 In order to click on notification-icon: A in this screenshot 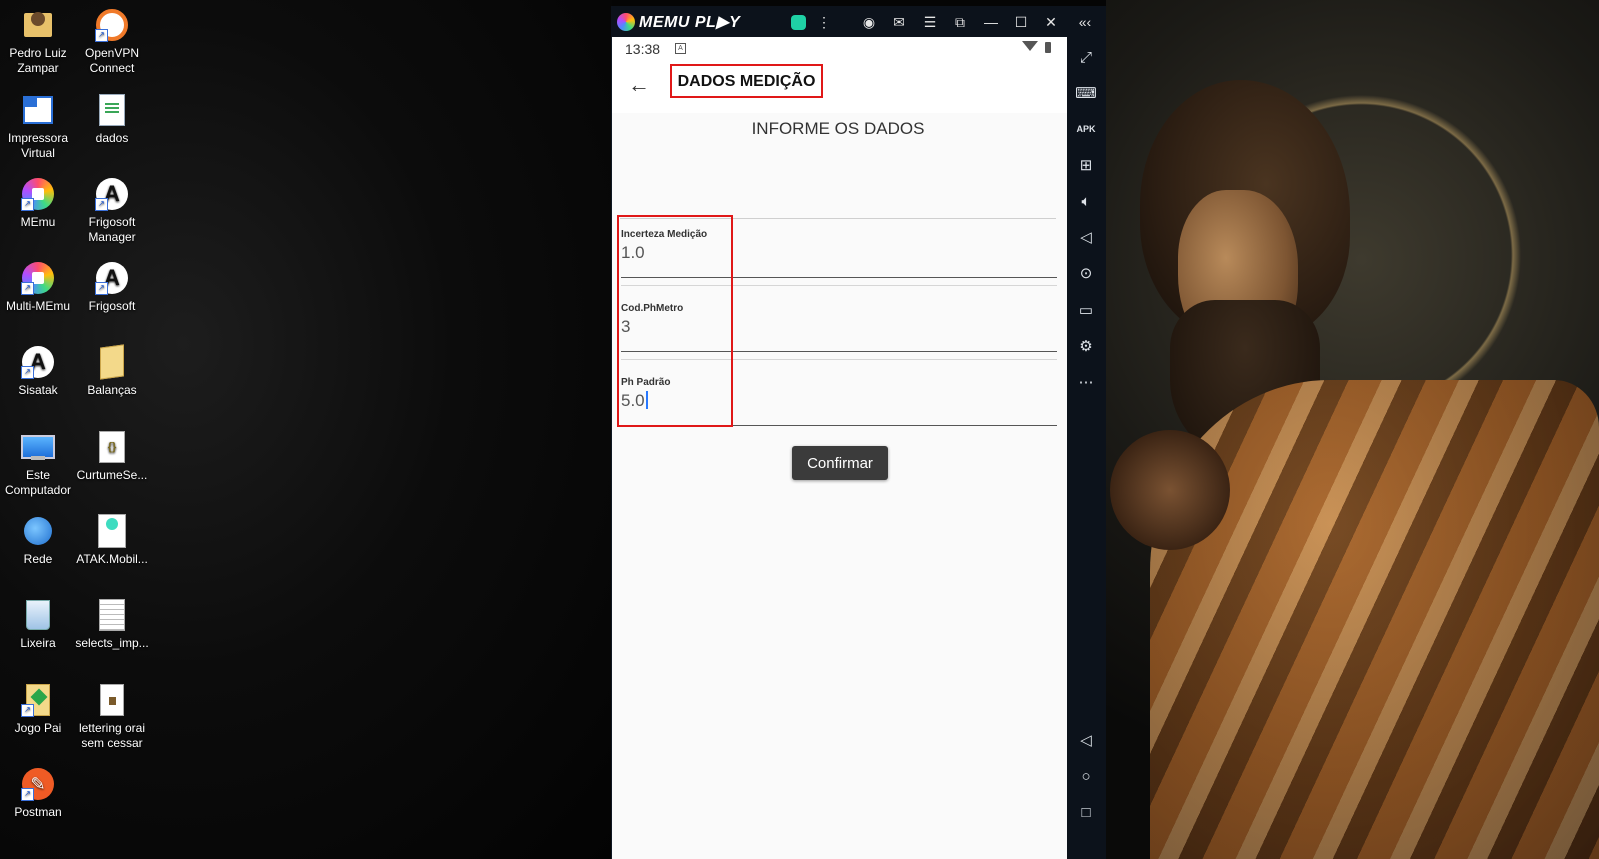, I will do `click(680, 48)`.